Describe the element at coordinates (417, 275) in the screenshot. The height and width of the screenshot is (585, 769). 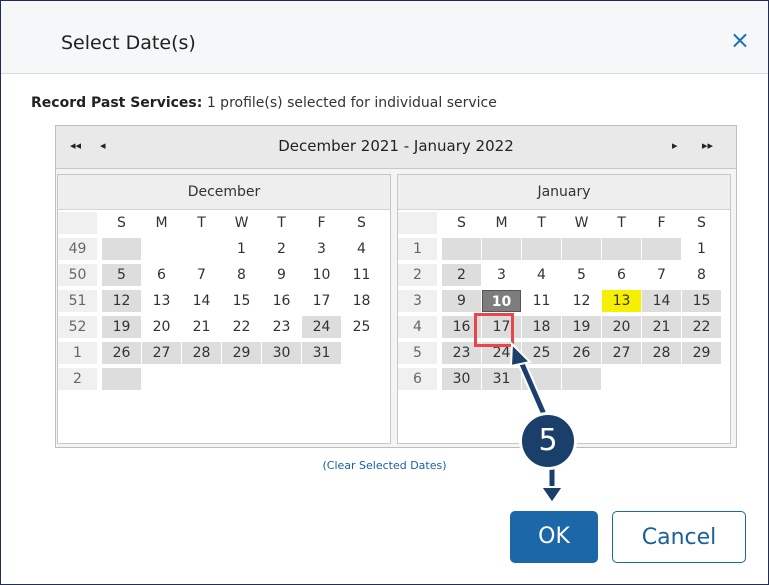
I see `week-number: 2` at that location.